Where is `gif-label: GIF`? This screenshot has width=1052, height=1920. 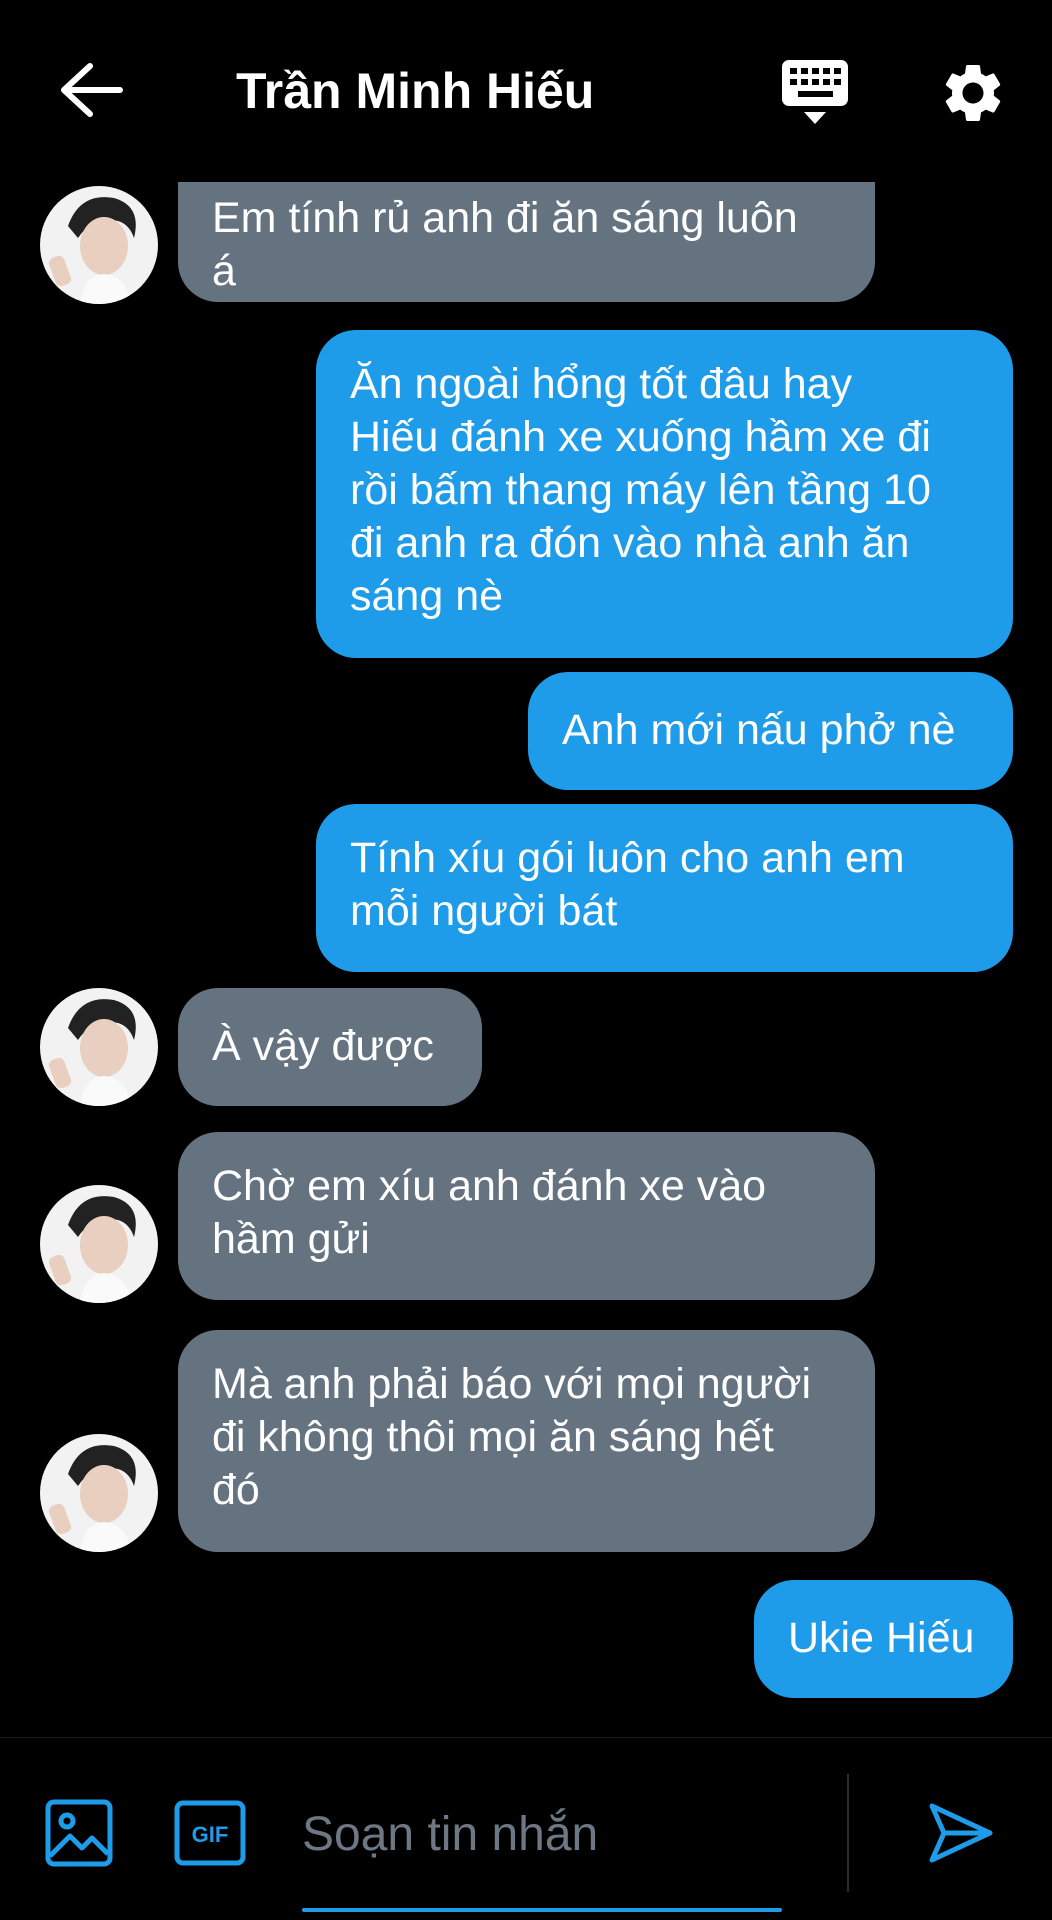 gif-label: GIF is located at coordinates (210, 1834).